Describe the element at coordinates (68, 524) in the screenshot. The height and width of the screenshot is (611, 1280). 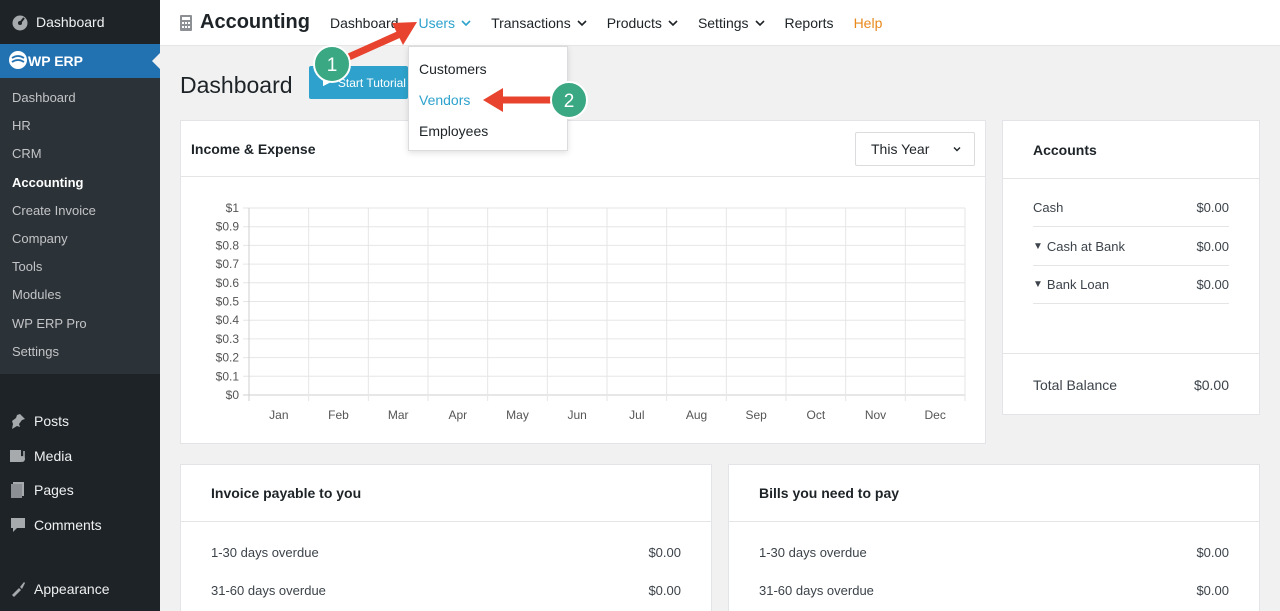
I see `sidebar-item-label: Comments` at that location.